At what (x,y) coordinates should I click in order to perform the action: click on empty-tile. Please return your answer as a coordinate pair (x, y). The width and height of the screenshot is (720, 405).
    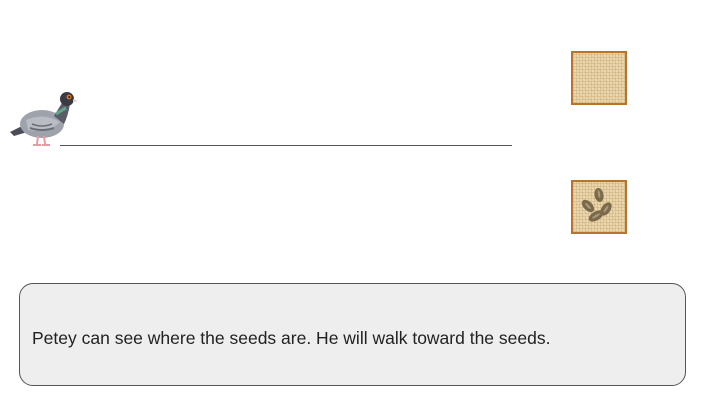
    Looking at the image, I should click on (599, 78).